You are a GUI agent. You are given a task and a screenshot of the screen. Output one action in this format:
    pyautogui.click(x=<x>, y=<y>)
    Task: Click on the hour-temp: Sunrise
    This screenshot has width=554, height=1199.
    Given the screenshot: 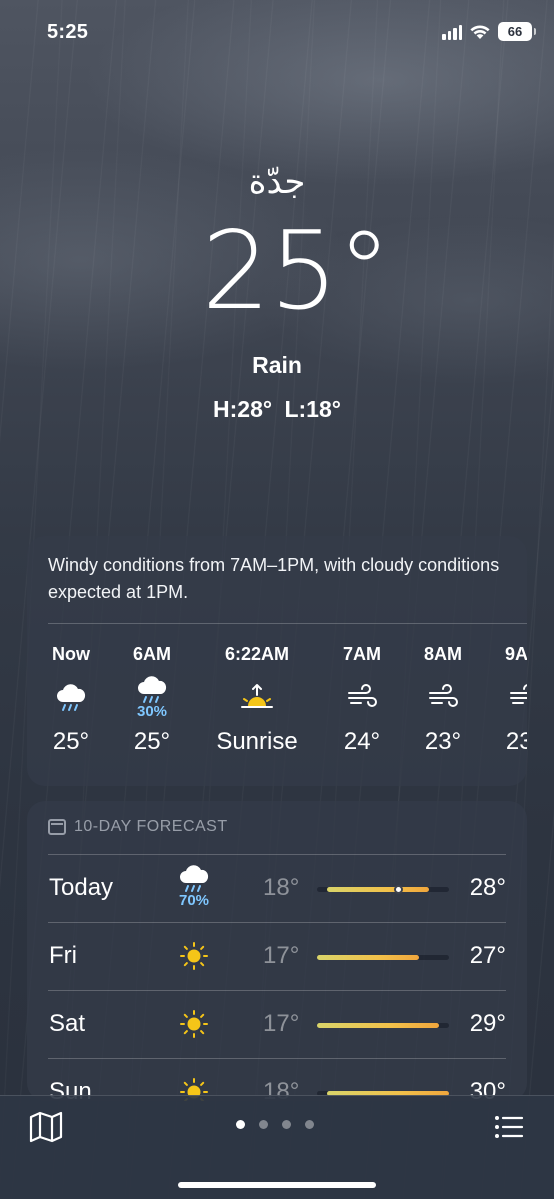 What is the action you would take?
    pyautogui.click(x=257, y=741)
    